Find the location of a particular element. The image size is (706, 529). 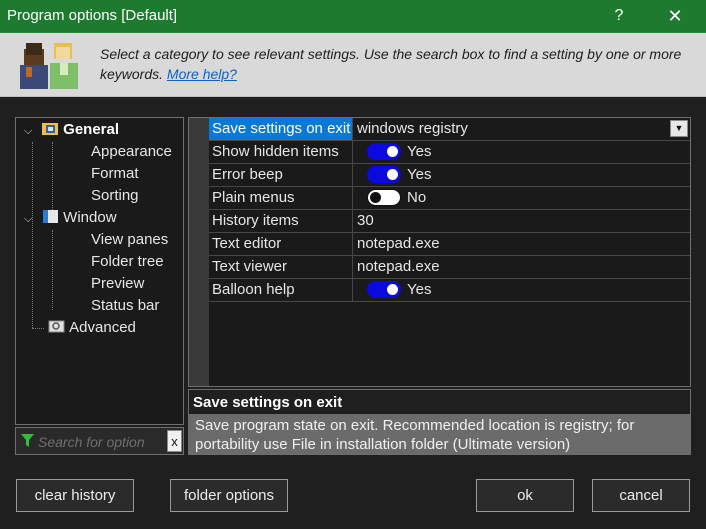

tree-label: Folder tree is located at coordinates (127, 261).